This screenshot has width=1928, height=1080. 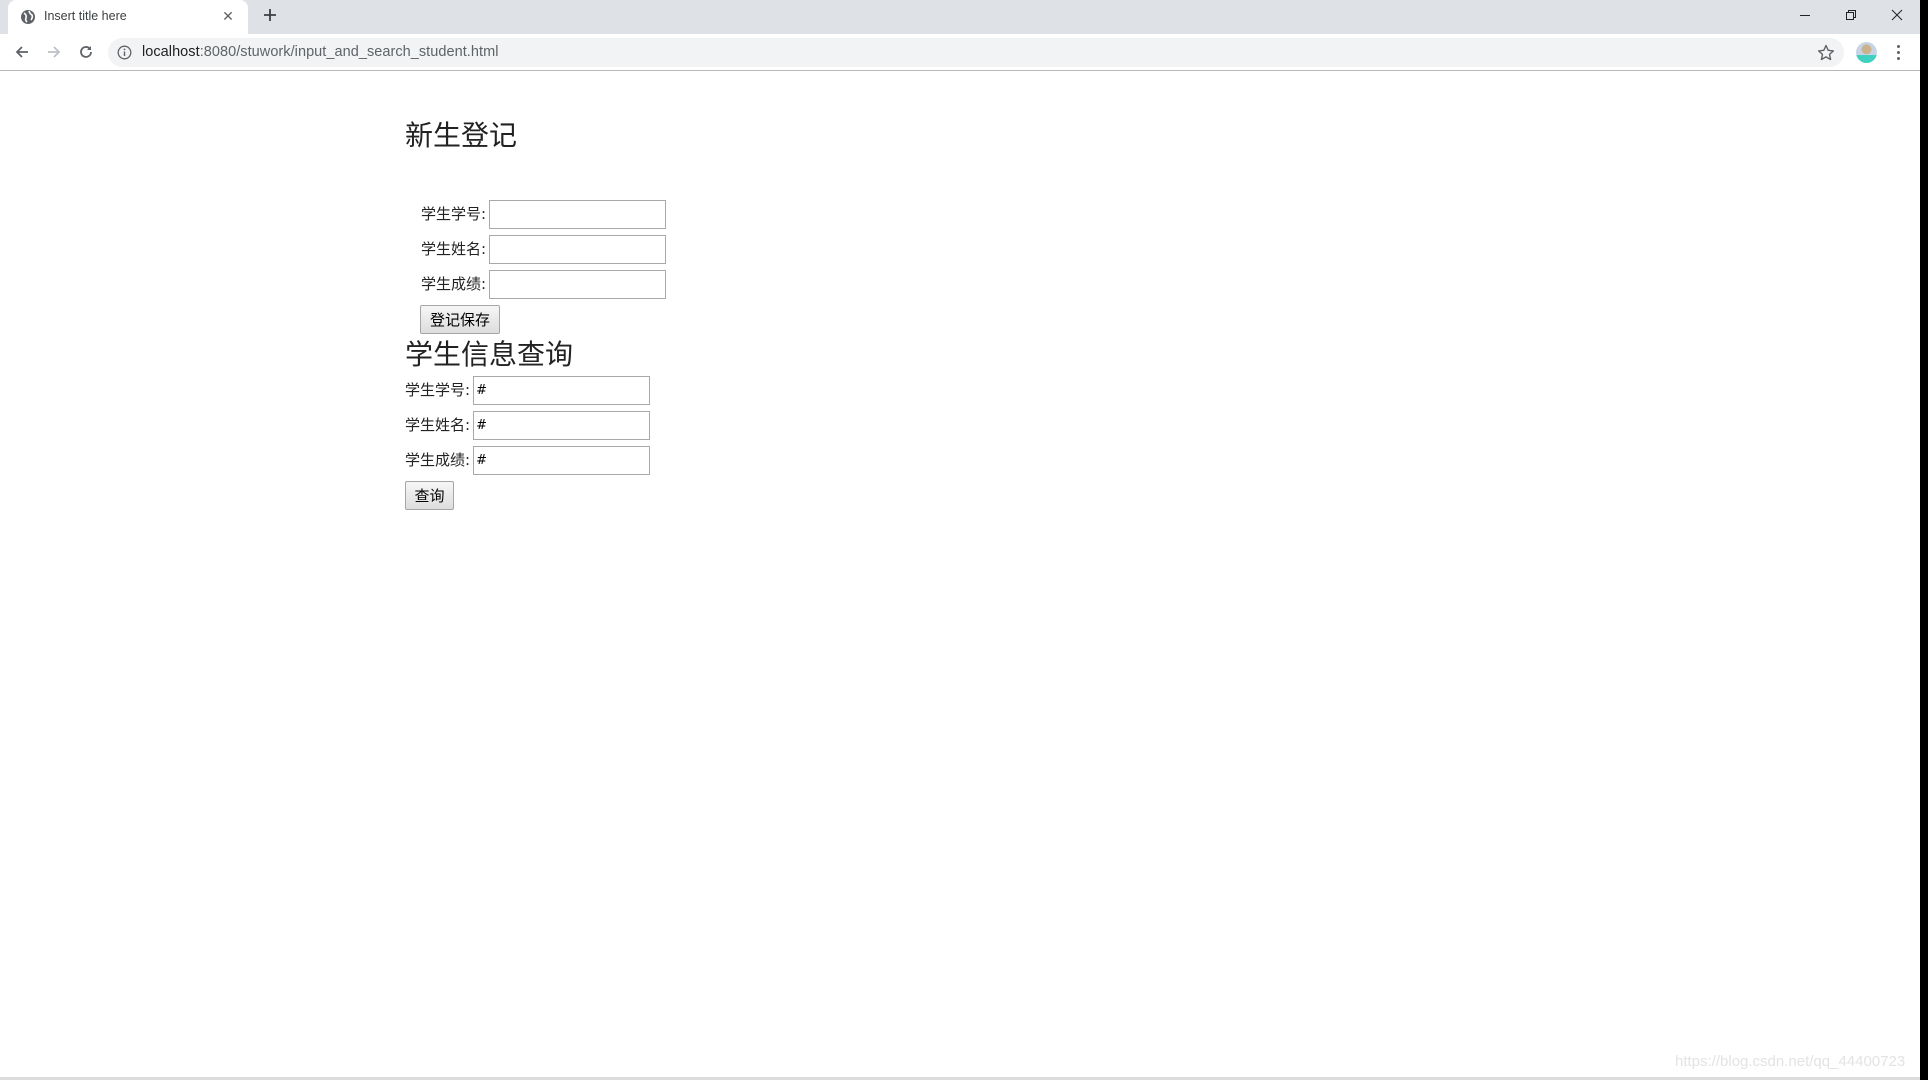 I want to click on register-score-label: 学生成绩:, so click(x=454, y=284).